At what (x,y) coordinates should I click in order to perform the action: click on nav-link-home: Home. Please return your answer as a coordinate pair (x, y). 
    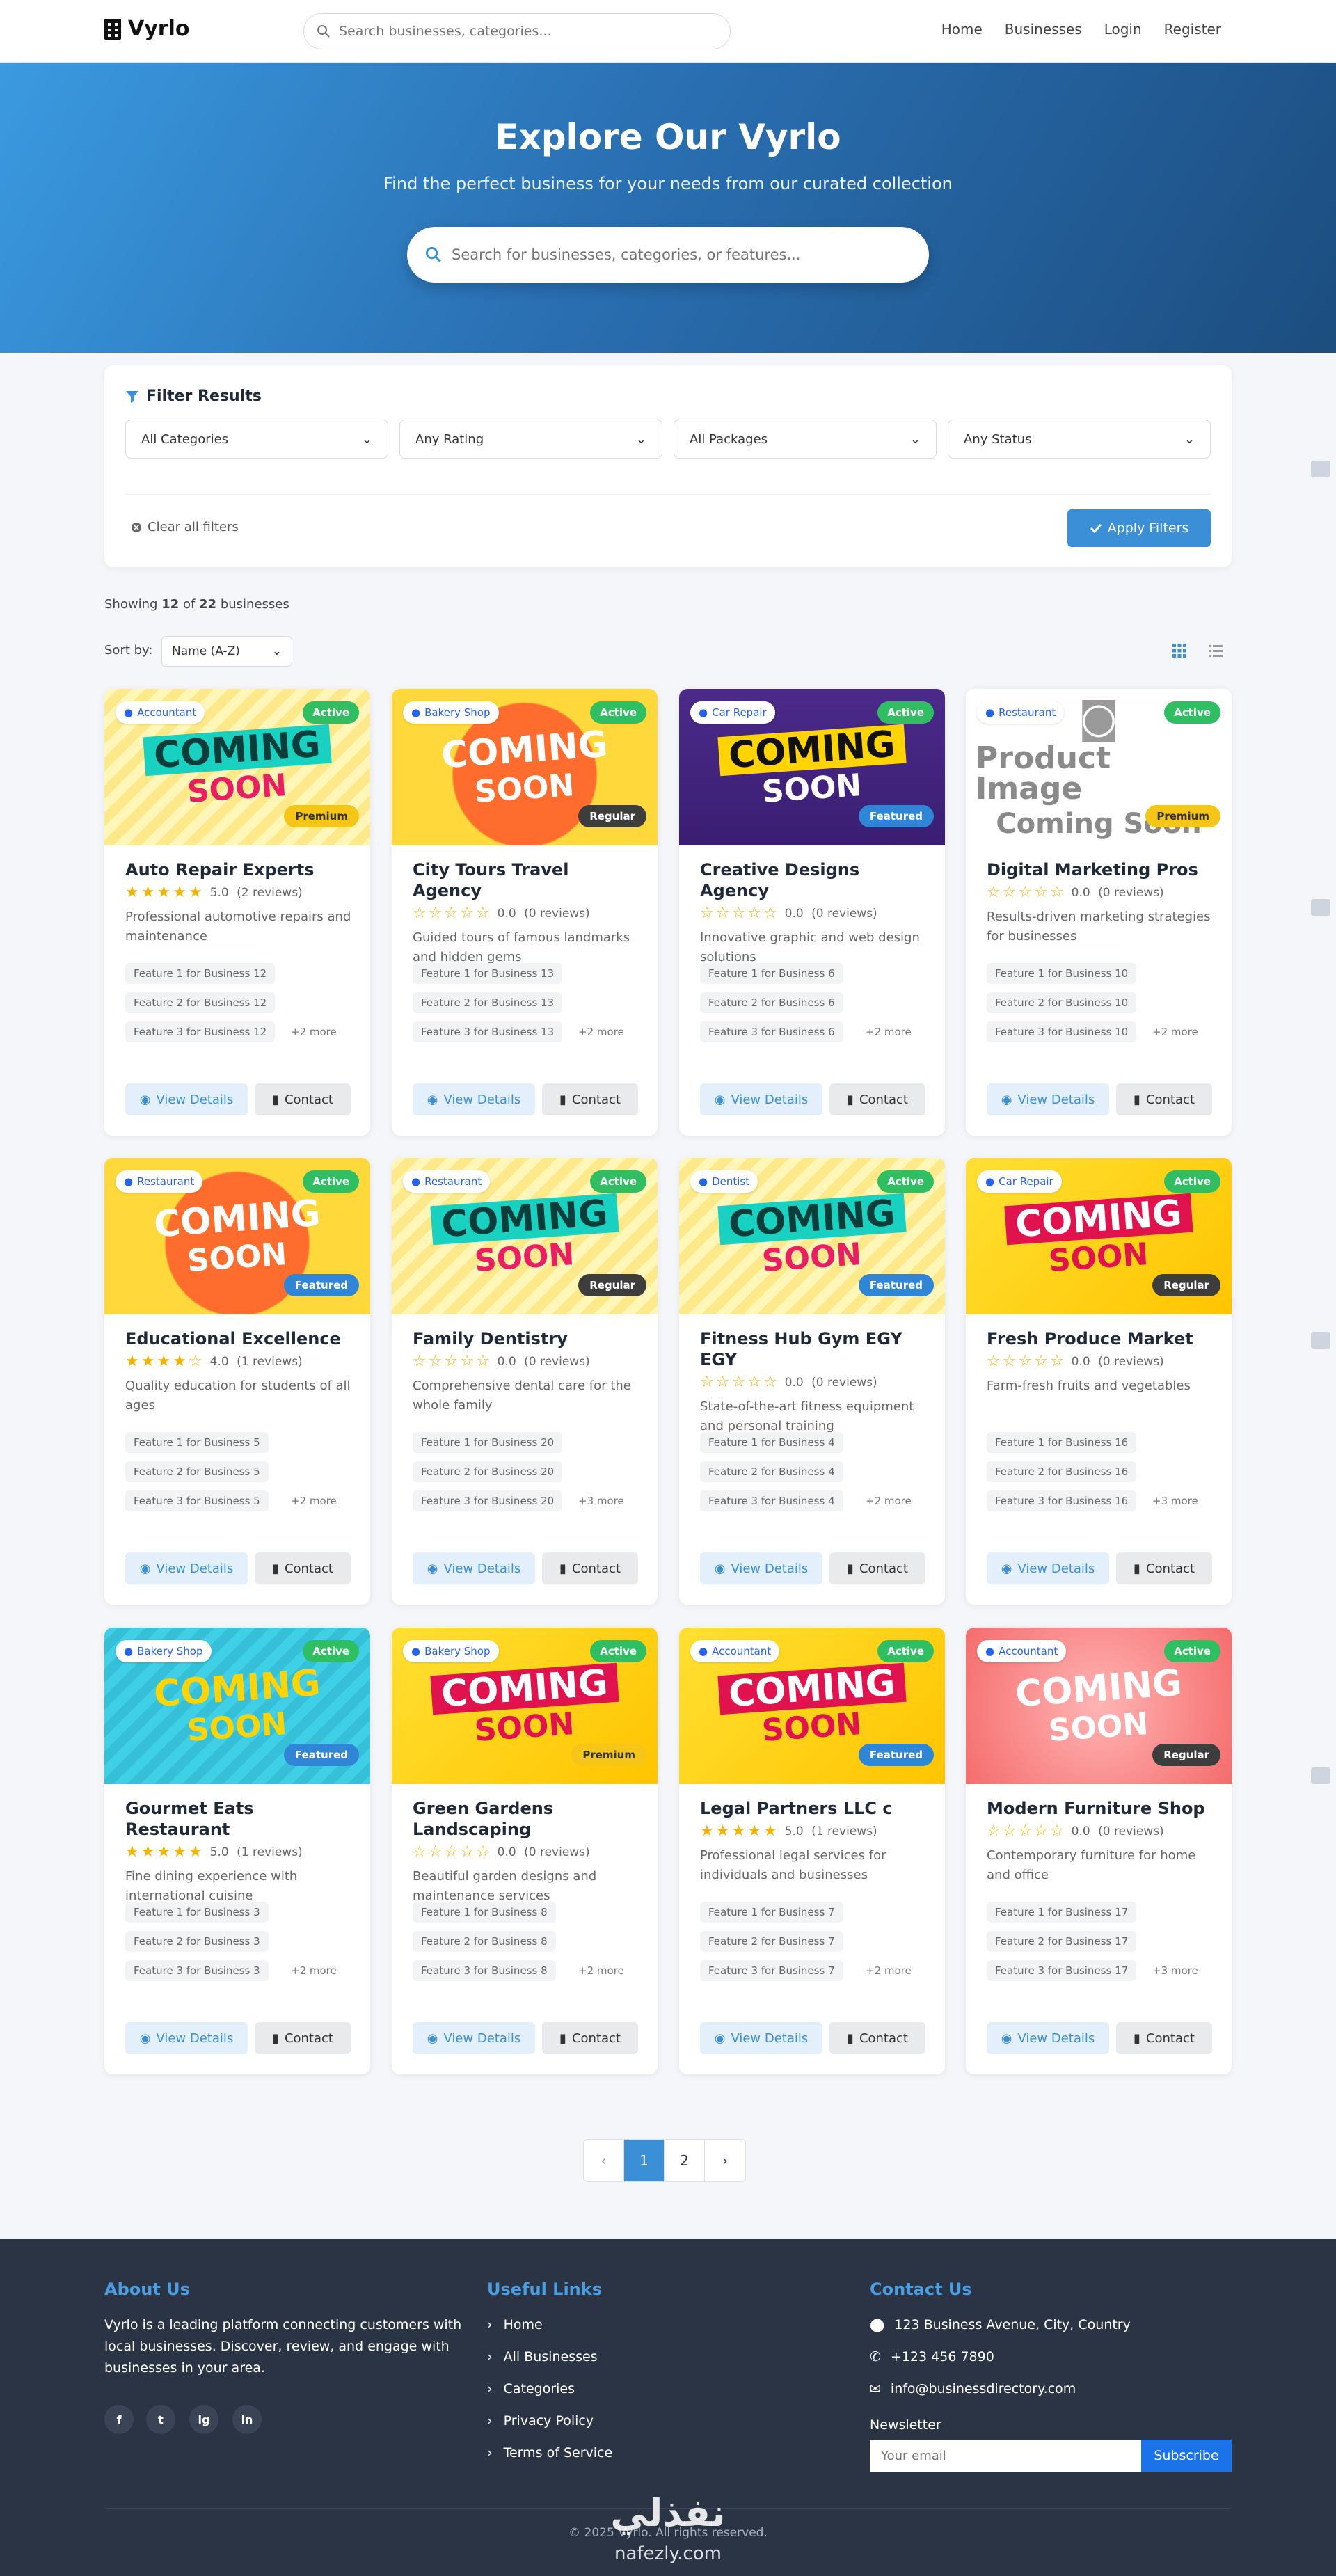
    Looking at the image, I should click on (962, 29).